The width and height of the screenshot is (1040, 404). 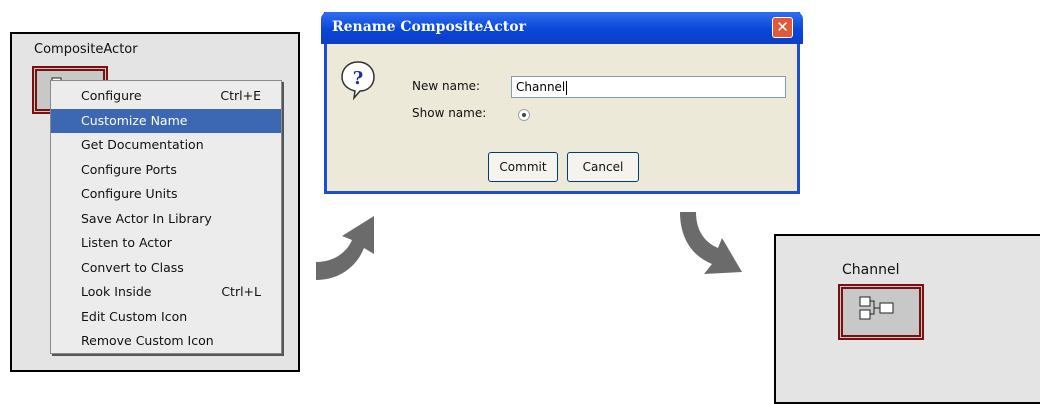 I want to click on new-name-label: New name:, so click(x=446, y=86).